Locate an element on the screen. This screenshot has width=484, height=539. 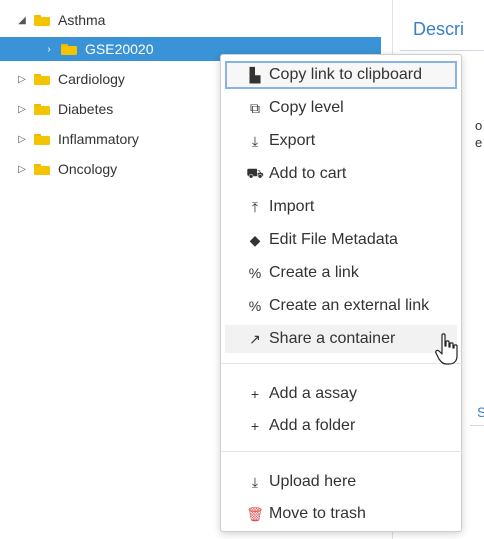
menu-item-copy-link: ▙ Copy link to clipboard is located at coordinates (341, 75).